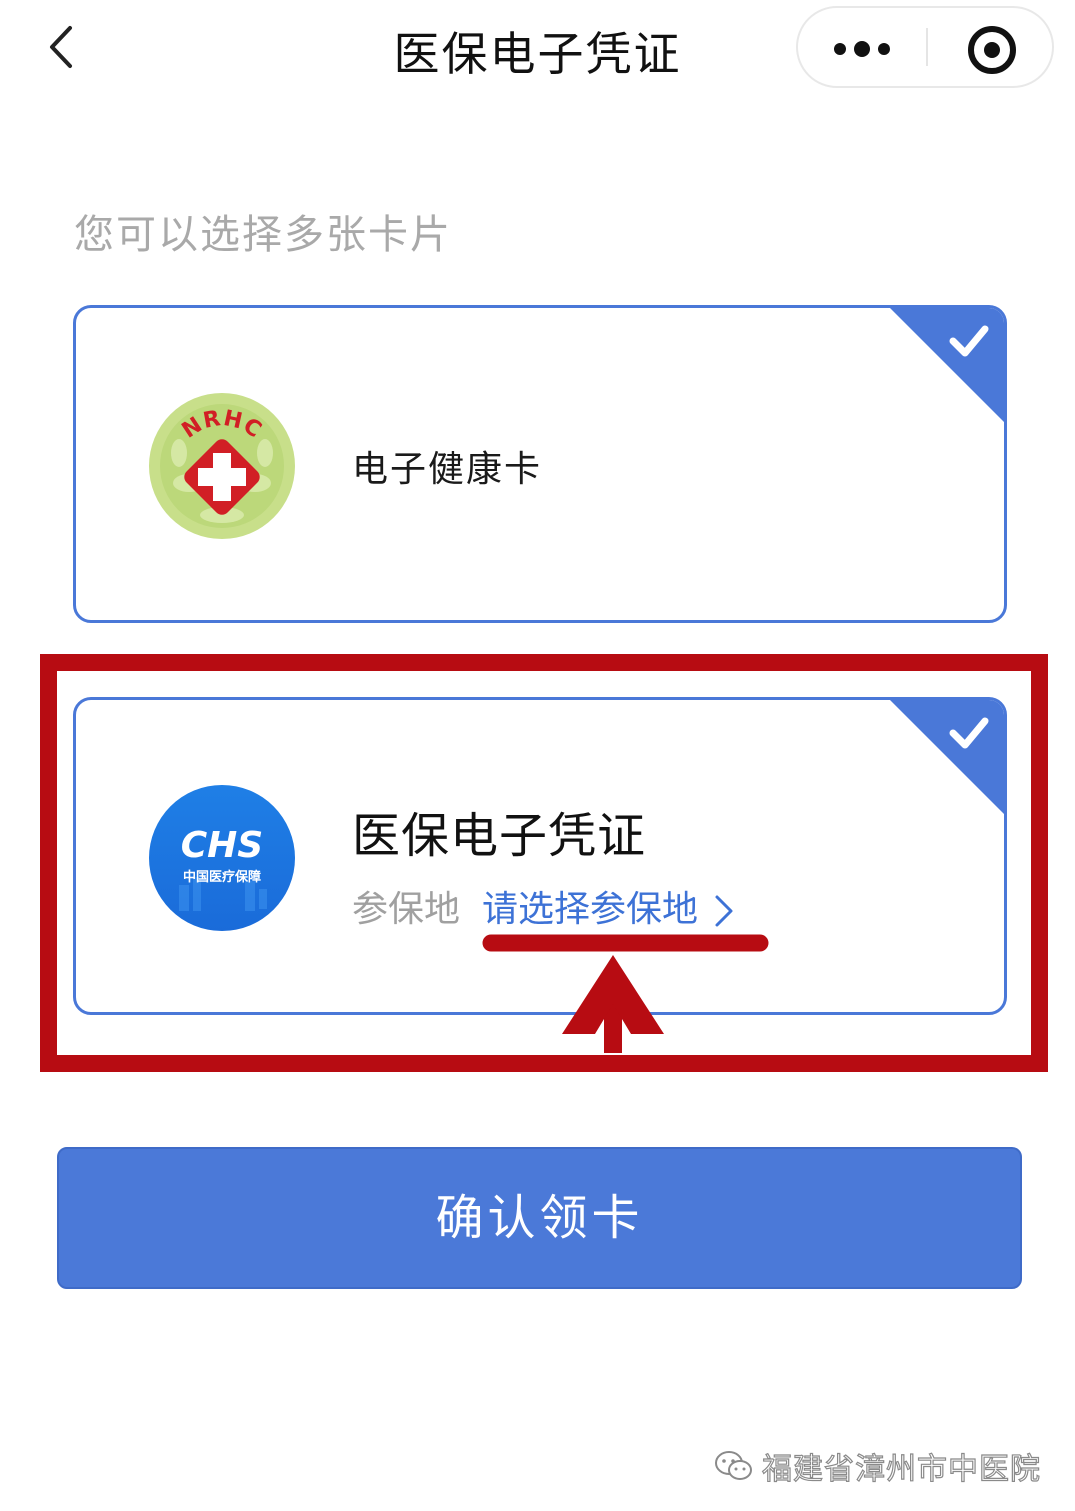 This screenshot has width=1075, height=1511. I want to click on chs-logo-subtext: 中国医疗保障, so click(222, 877).